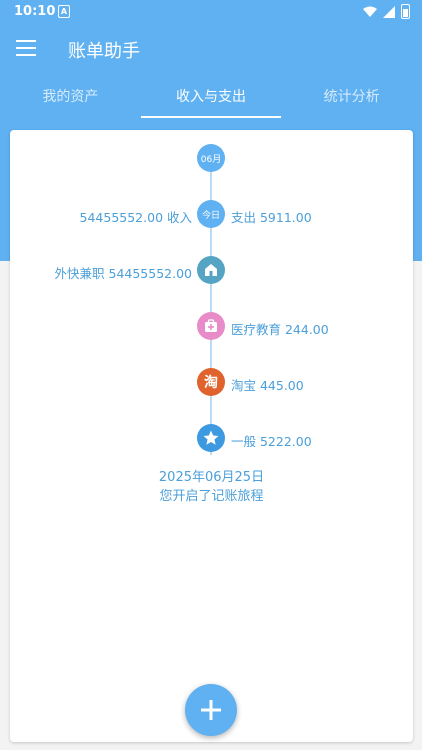  Describe the element at coordinates (35, 11) in the screenshot. I see `status-time: 10:10` at that location.